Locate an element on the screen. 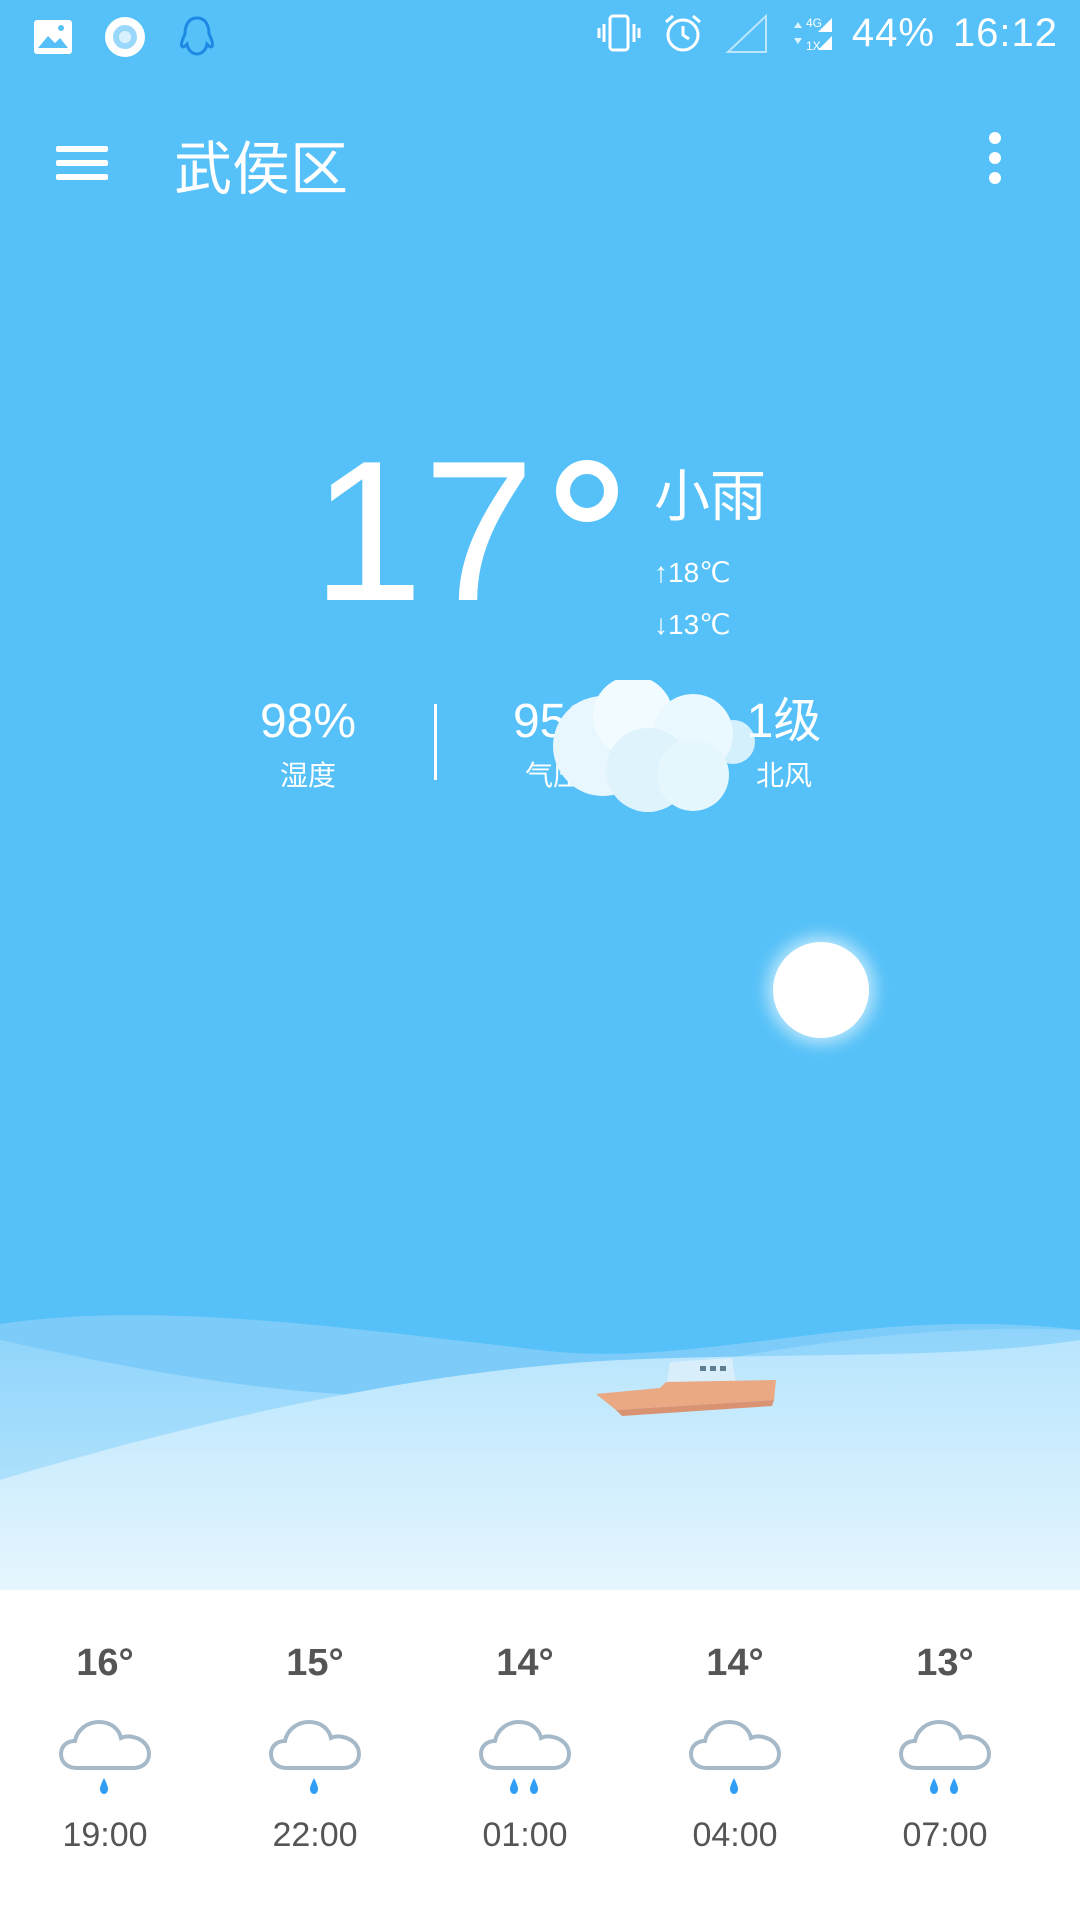 Image resolution: width=1080 pixels, height=1920 pixels. data-arrows-icon: 4G 1X is located at coordinates (812, 34).